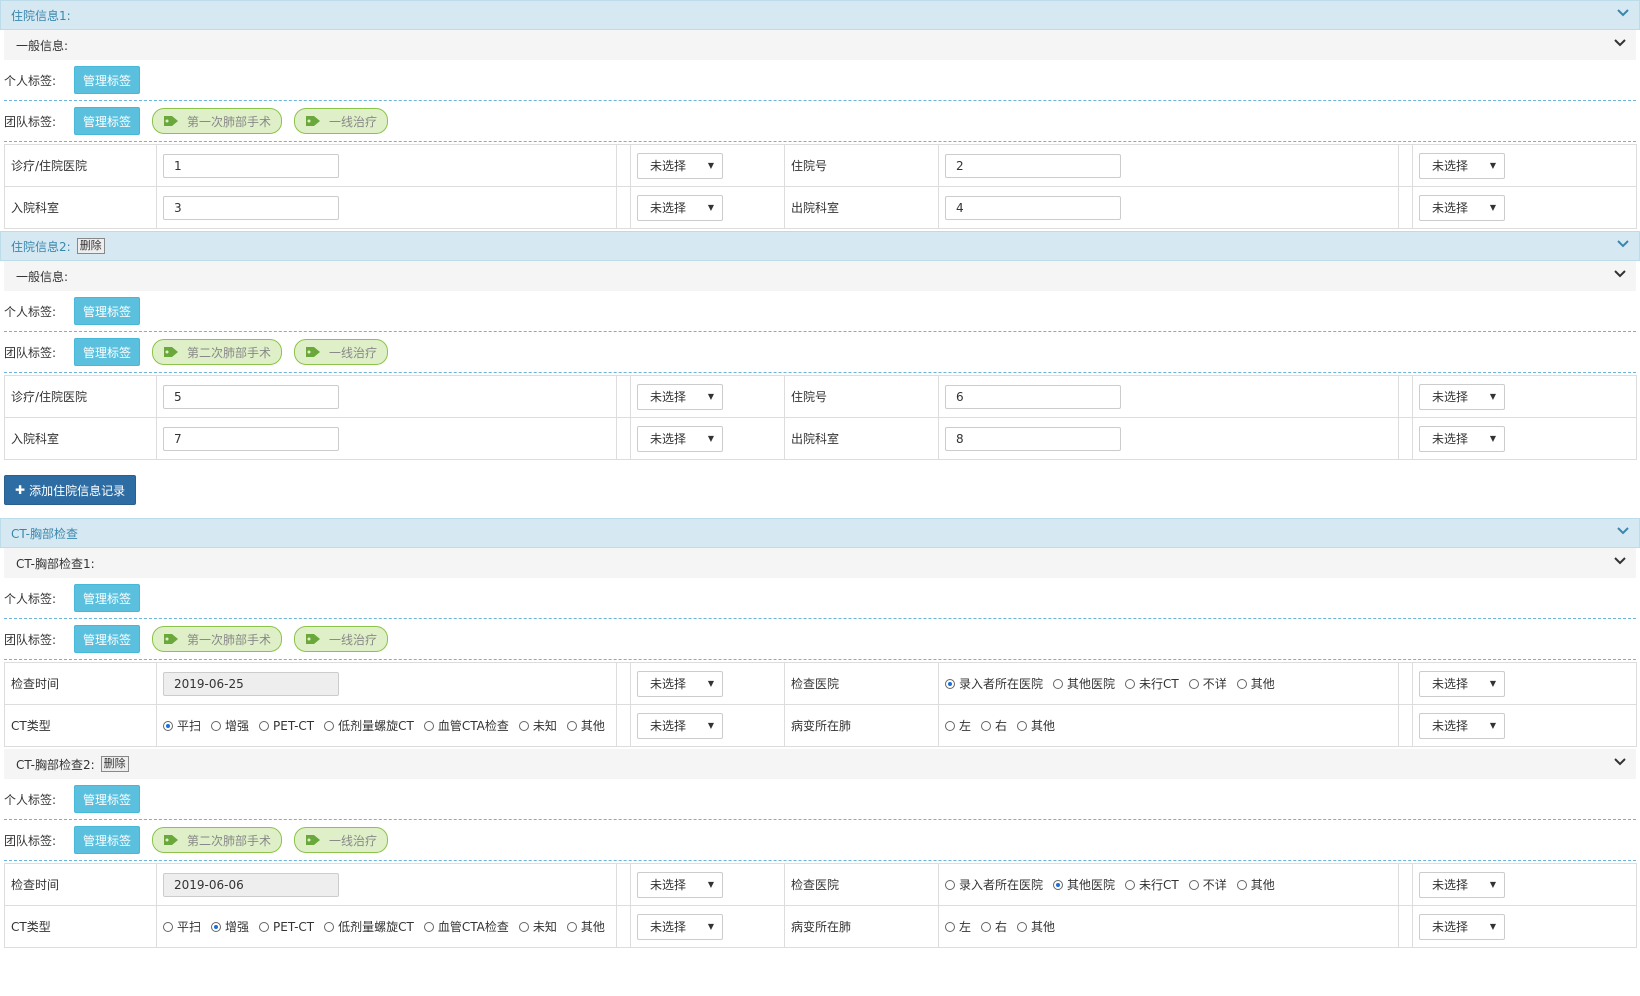  What do you see at coordinates (537, 725) in the screenshot?
I see `radio-option: 未知` at bounding box center [537, 725].